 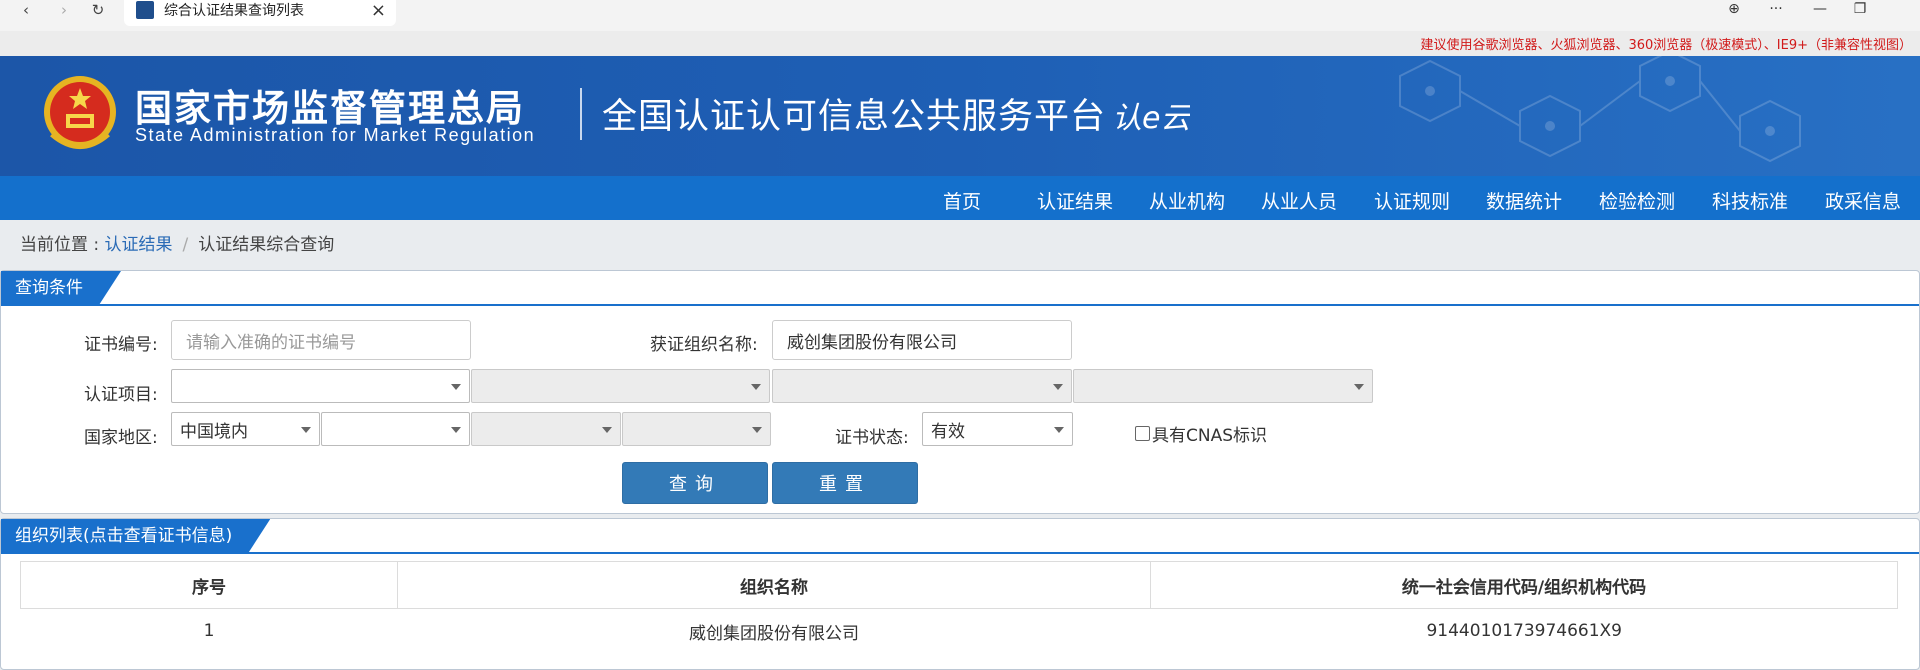 What do you see at coordinates (177, 242) in the screenshot?
I see `breadcrumb: 当前位置 : 认证结果 / 认证结果综合查询` at bounding box center [177, 242].